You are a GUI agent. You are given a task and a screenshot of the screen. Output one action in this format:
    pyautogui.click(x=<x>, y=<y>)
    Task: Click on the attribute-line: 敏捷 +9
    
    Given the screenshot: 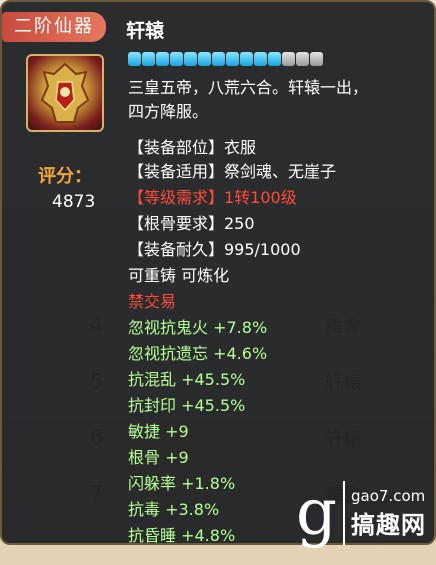 What is the action you would take?
    pyautogui.click(x=158, y=431)
    